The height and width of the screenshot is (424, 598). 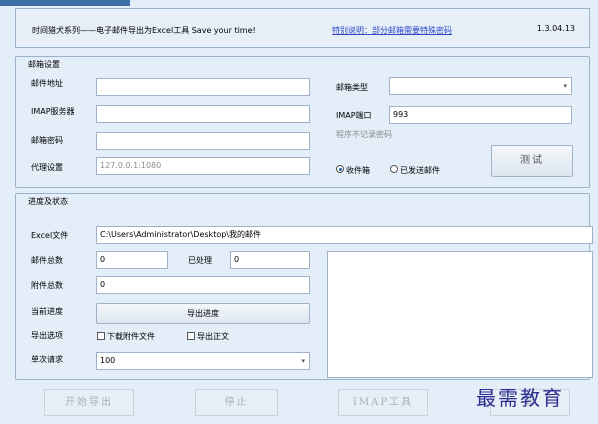 What do you see at coordinates (65, 3) in the screenshot?
I see `title-bar` at bounding box center [65, 3].